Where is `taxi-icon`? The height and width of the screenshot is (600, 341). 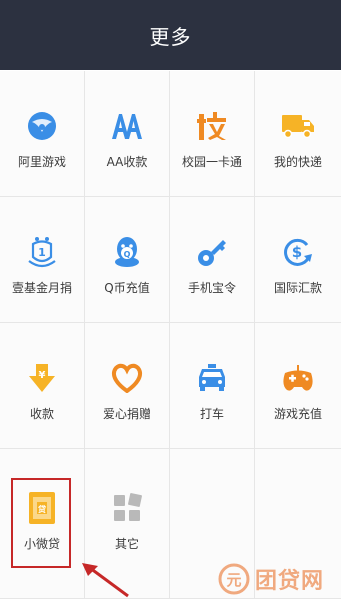 taxi-icon is located at coordinates (212, 378).